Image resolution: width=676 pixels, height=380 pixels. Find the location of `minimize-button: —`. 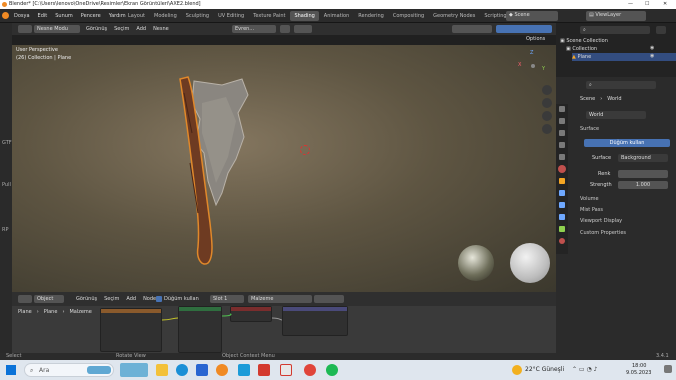

minimize-button: — is located at coordinates (630, 4).